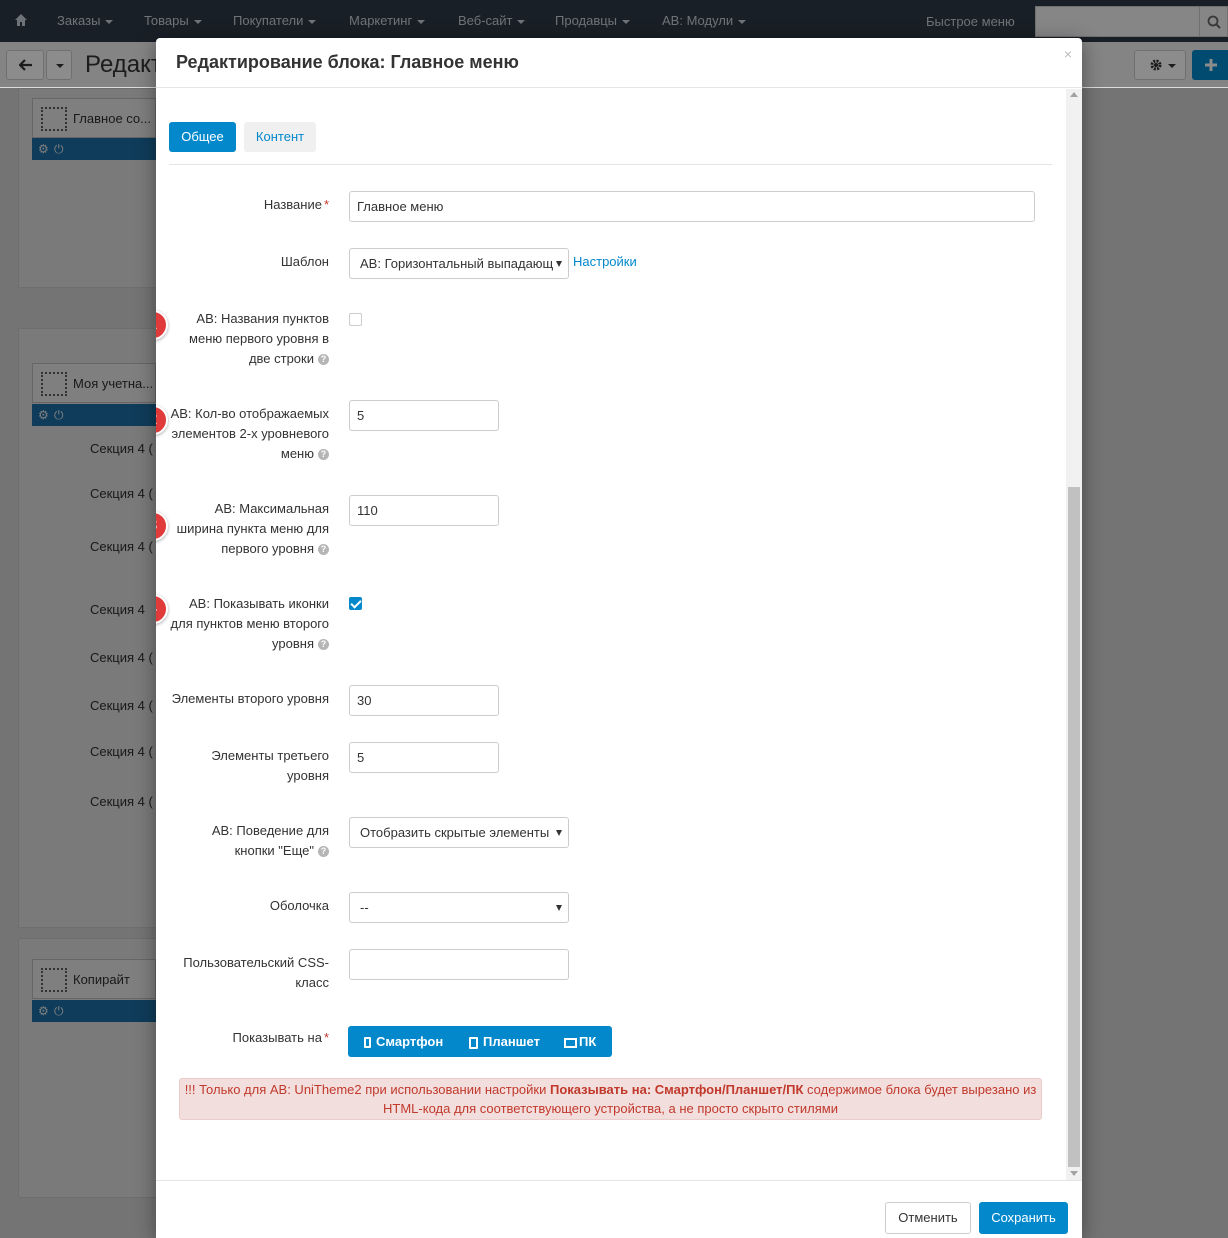  Describe the element at coordinates (304, 261) in the screenshot. I see `template-label: Шаблон` at that location.